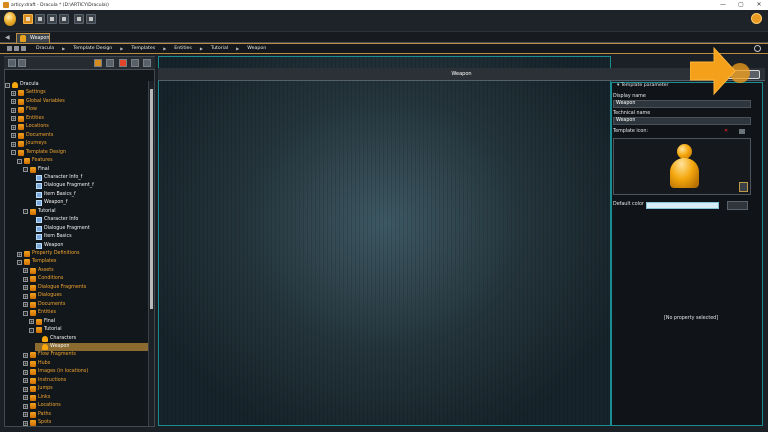  What do you see at coordinates (723, 5) in the screenshot?
I see `minimize-button: —` at bounding box center [723, 5].